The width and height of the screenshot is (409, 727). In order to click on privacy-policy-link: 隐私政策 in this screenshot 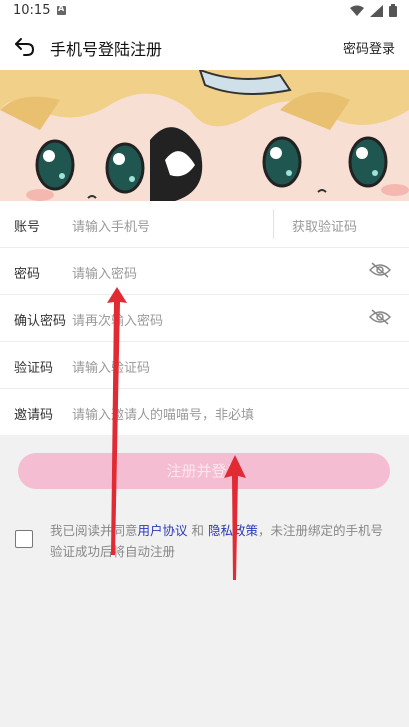, I will do `click(233, 530)`.